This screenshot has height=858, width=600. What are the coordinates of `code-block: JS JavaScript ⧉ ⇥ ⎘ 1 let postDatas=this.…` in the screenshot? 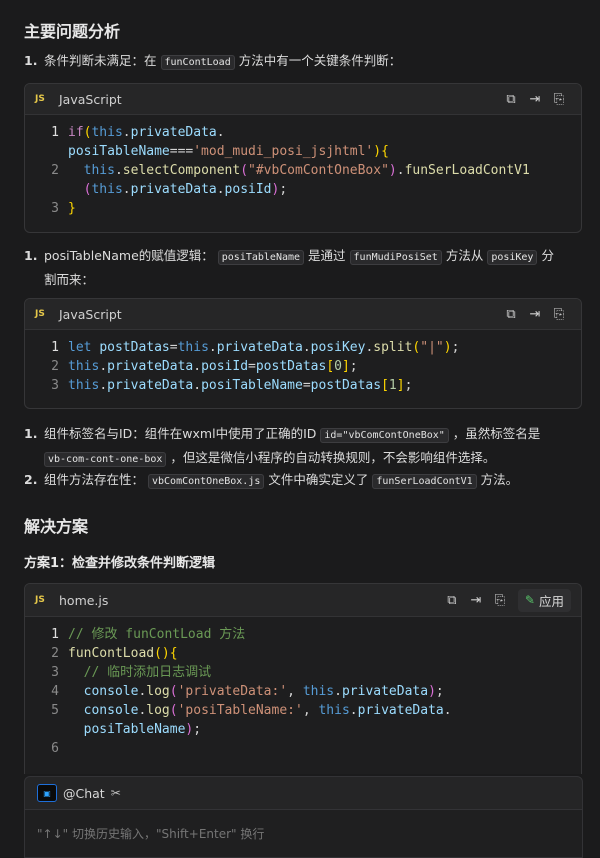 It's located at (303, 353).